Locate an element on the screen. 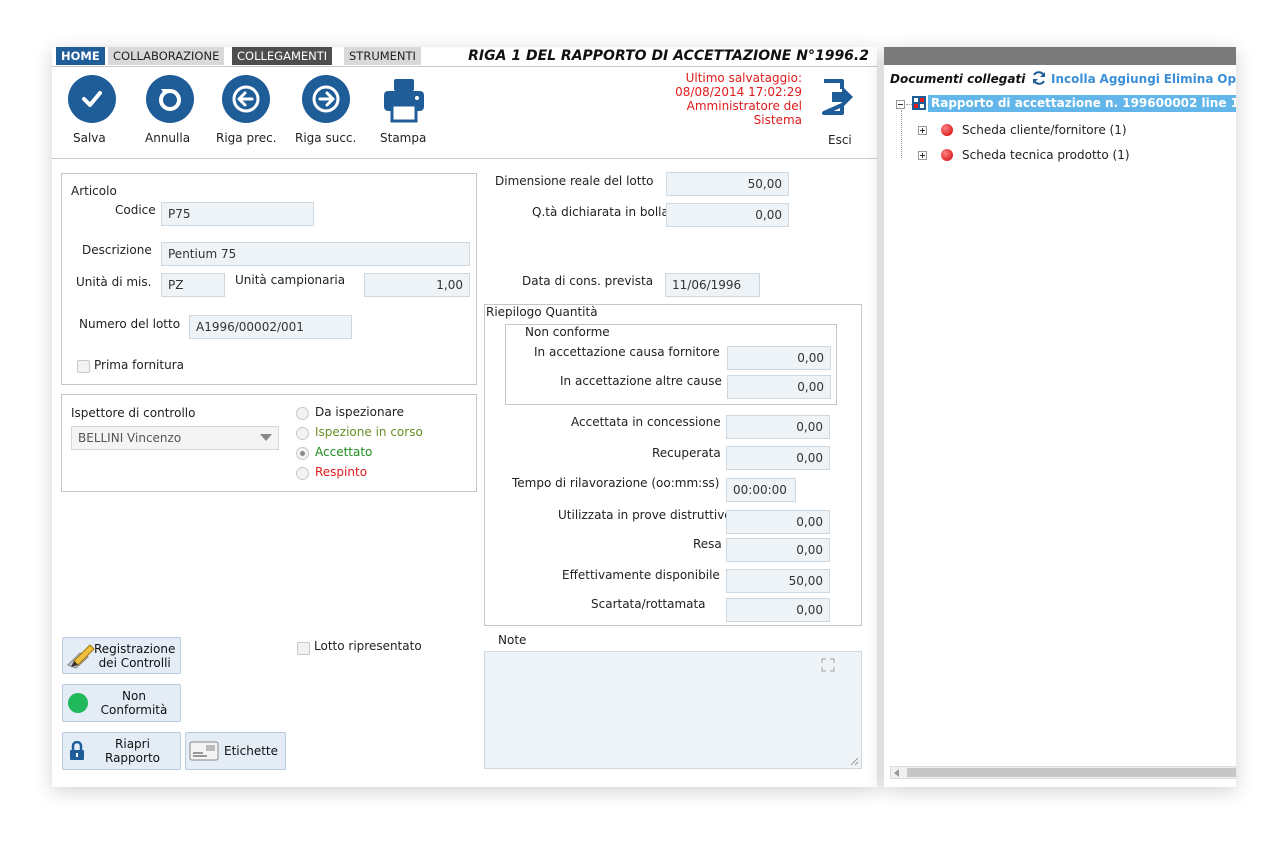  nonconformity-label-2: Conformità is located at coordinates (134, 710).